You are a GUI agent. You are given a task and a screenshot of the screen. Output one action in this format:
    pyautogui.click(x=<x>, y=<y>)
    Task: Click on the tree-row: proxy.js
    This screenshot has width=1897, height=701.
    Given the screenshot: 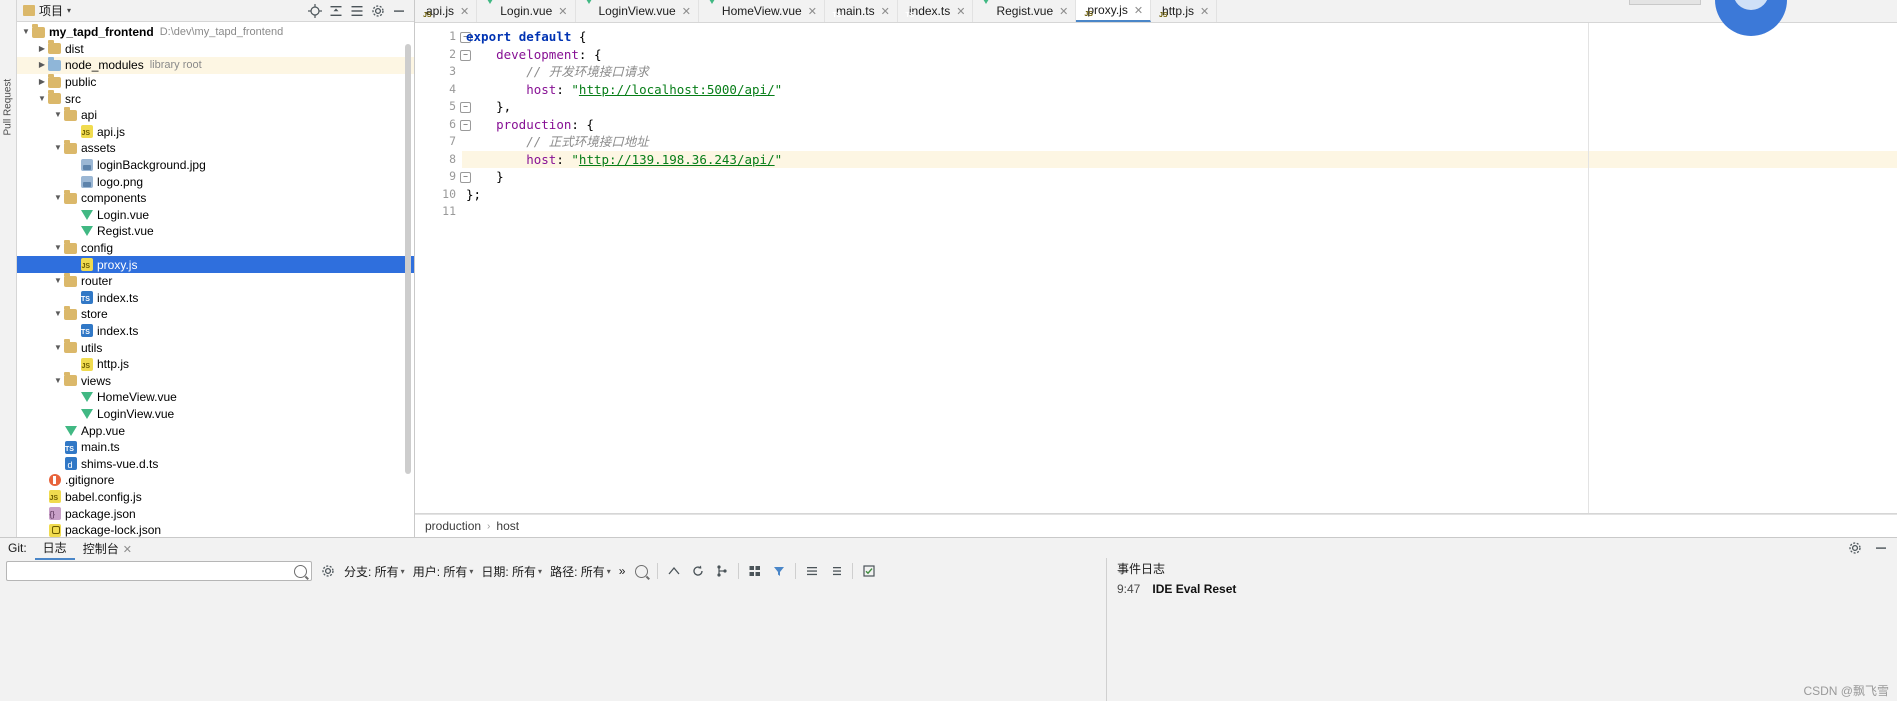 What is the action you would take?
    pyautogui.click(x=215, y=265)
    